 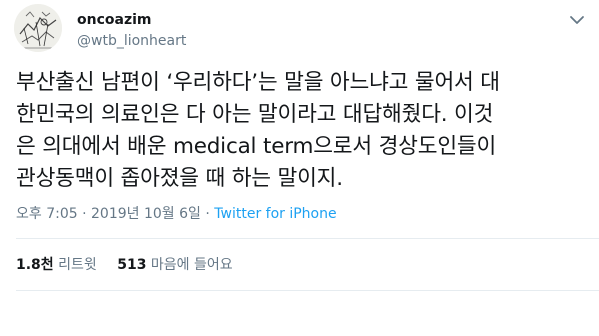 I want to click on likes-count: 513, so click(x=132, y=265).